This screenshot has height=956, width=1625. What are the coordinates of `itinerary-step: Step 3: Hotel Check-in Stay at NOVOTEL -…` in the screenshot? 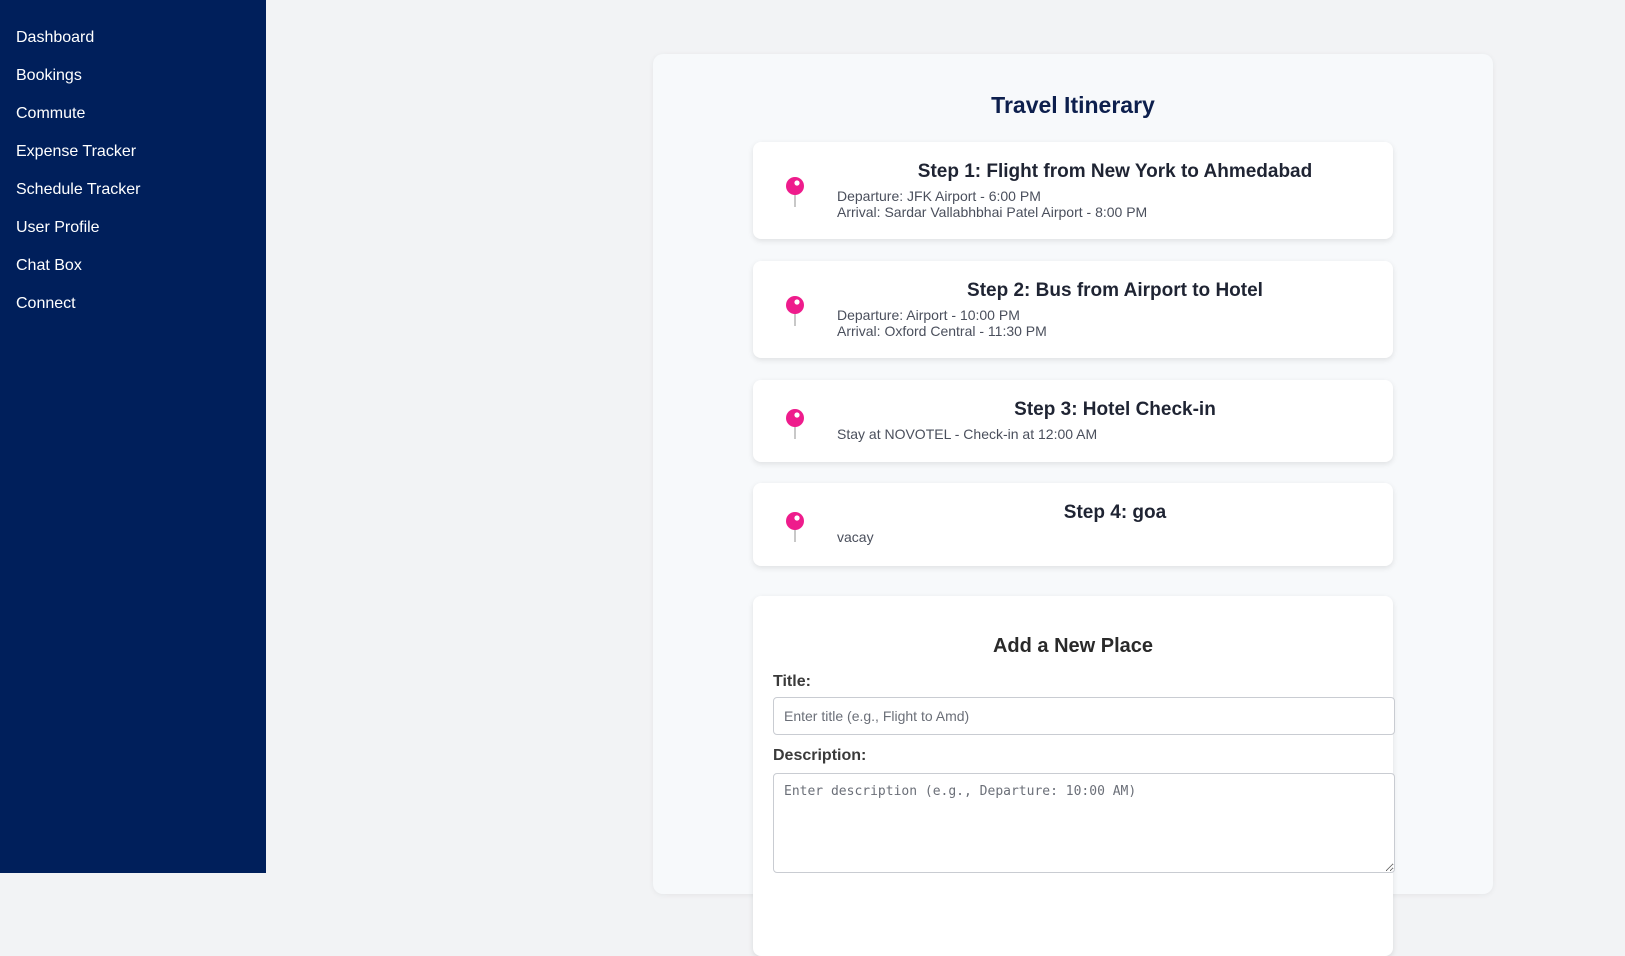 It's located at (1073, 421).